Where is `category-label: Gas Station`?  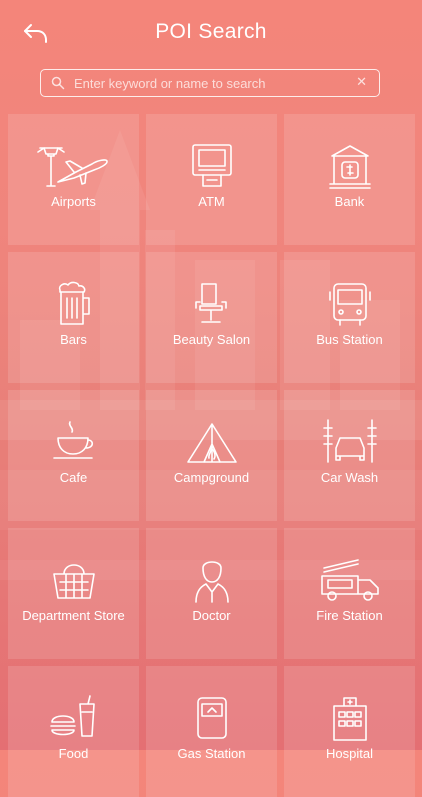 category-label: Gas Station is located at coordinates (211, 753).